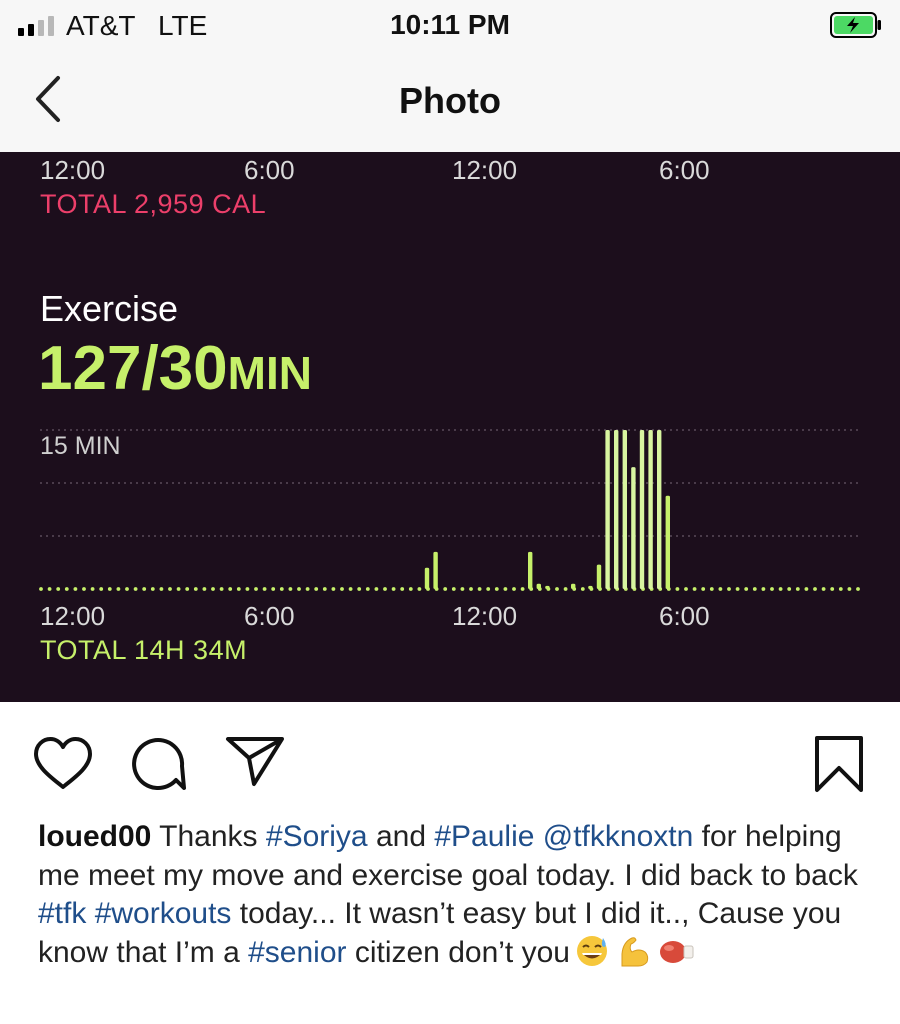  I want to click on caption-username: loued00, so click(94, 836).